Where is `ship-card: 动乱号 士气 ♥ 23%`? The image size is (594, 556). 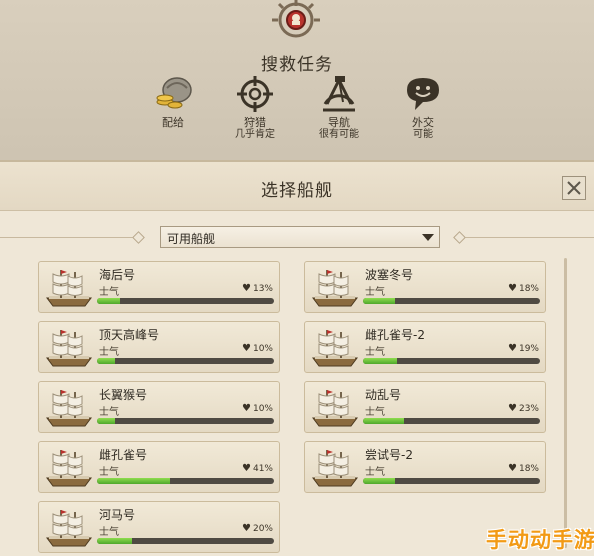 ship-card: 动乱号 士气 ♥ 23% is located at coordinates (425, 407).